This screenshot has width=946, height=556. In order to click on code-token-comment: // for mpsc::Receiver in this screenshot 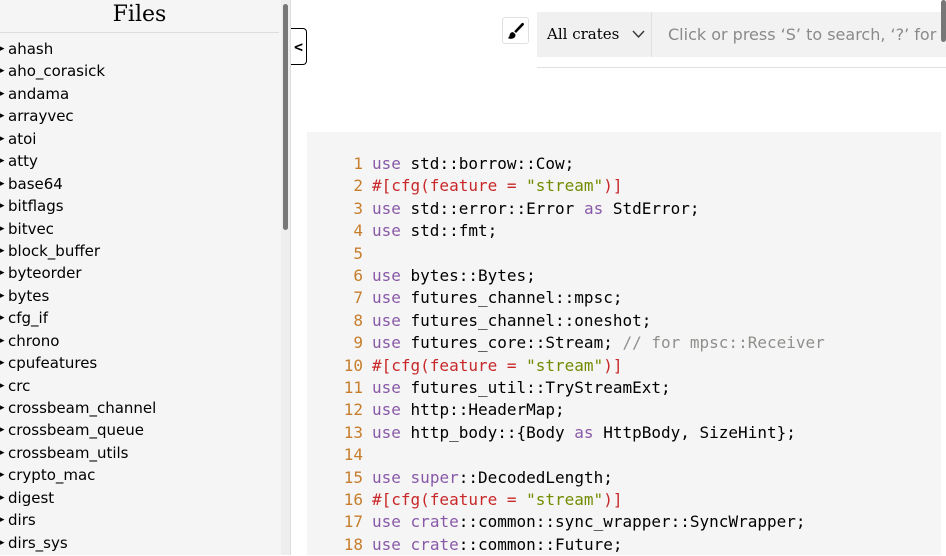, I will do `click(723, 343)`.